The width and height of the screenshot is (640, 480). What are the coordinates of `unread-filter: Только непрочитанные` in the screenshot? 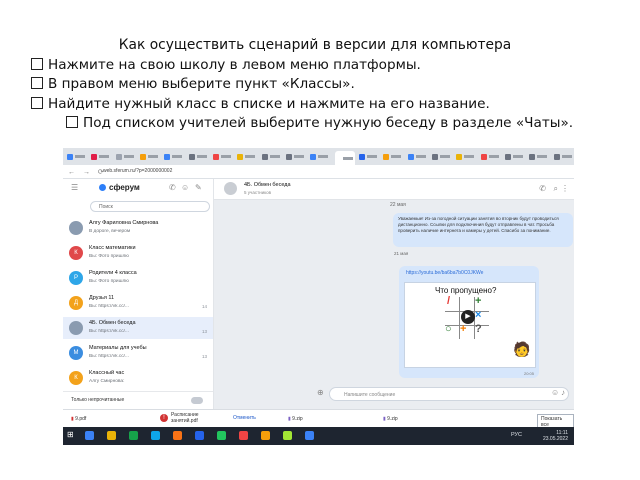 It's located at (138, 400).